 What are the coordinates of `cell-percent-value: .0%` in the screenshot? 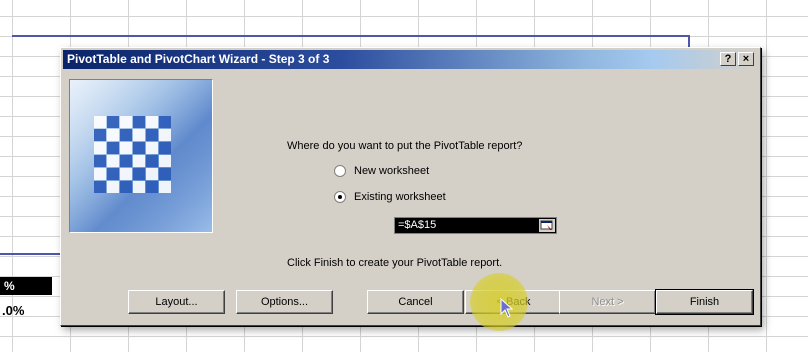 It's located at (30, 311).